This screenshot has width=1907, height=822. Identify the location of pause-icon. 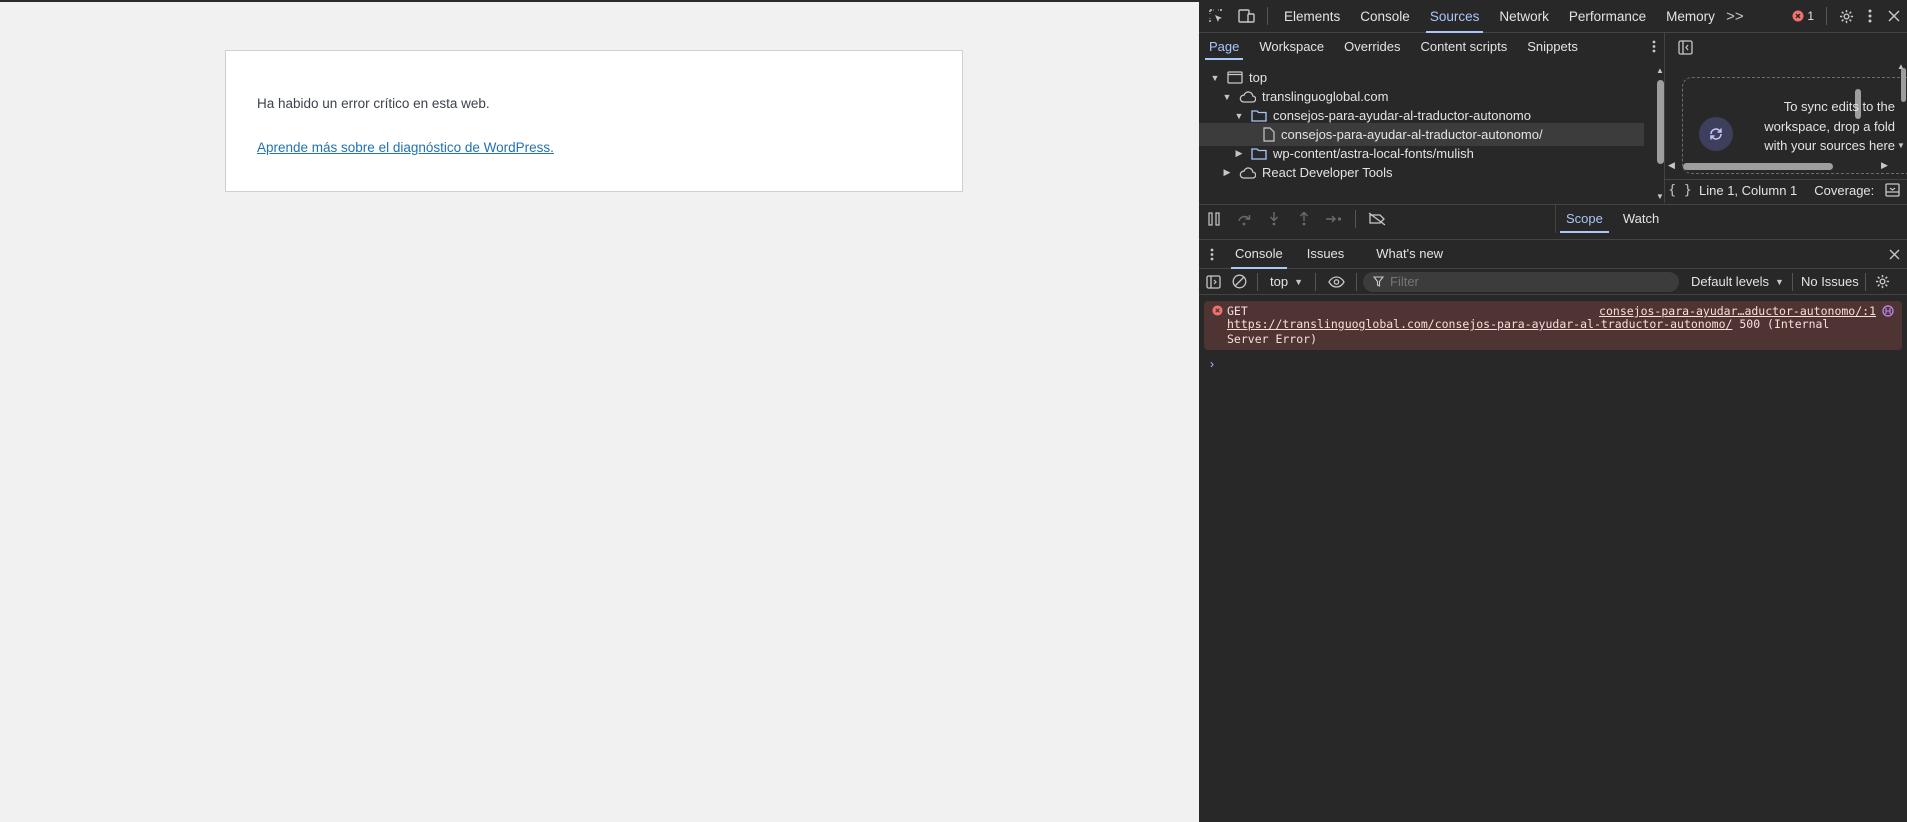
(1214, 219).